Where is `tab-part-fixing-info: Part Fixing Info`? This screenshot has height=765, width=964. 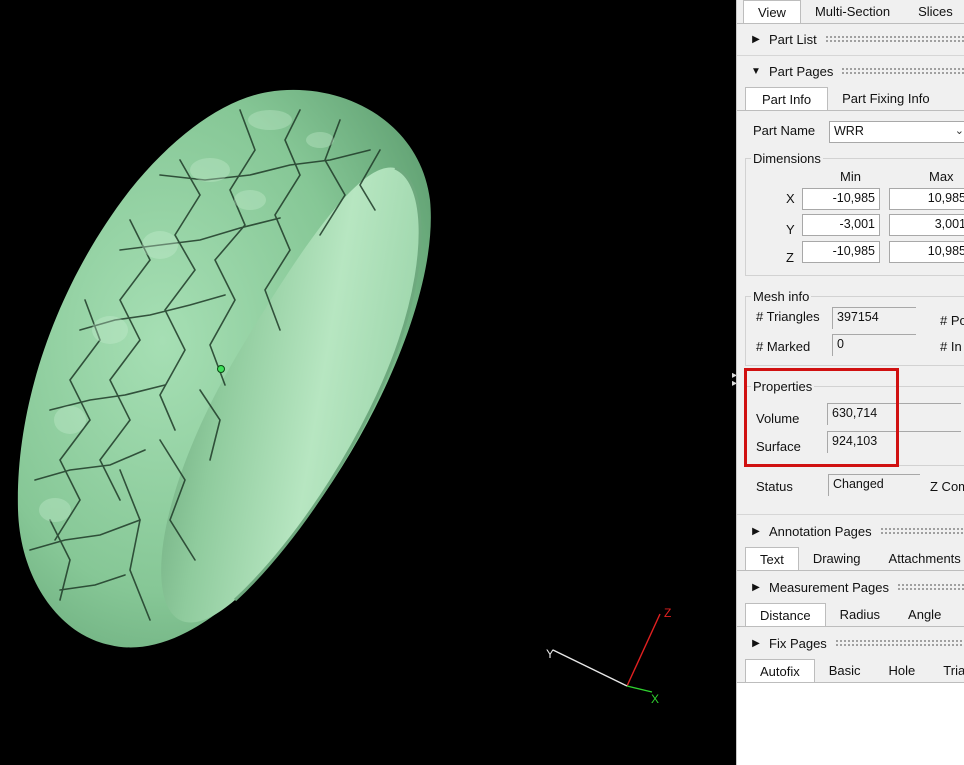 tab-part-fixing-info: Part Fixing Info is located at coordinates (885, 99).